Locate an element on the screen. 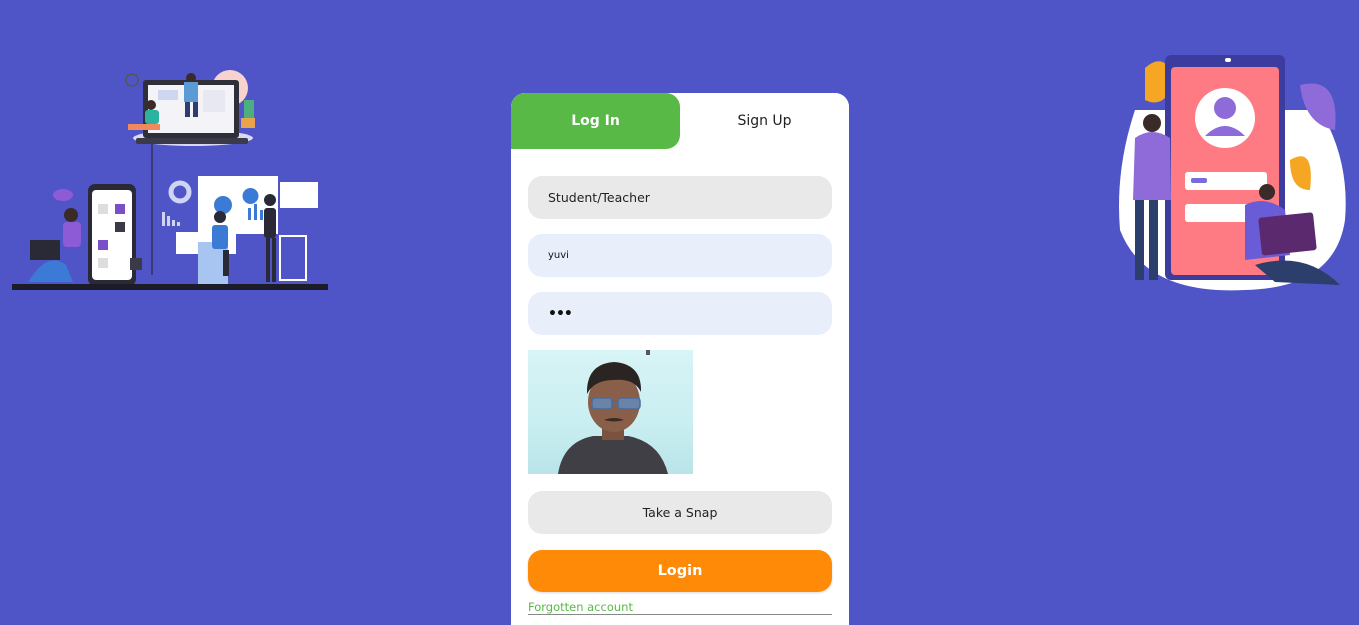  tab-login: Log In is located at coordinates (595, 121).